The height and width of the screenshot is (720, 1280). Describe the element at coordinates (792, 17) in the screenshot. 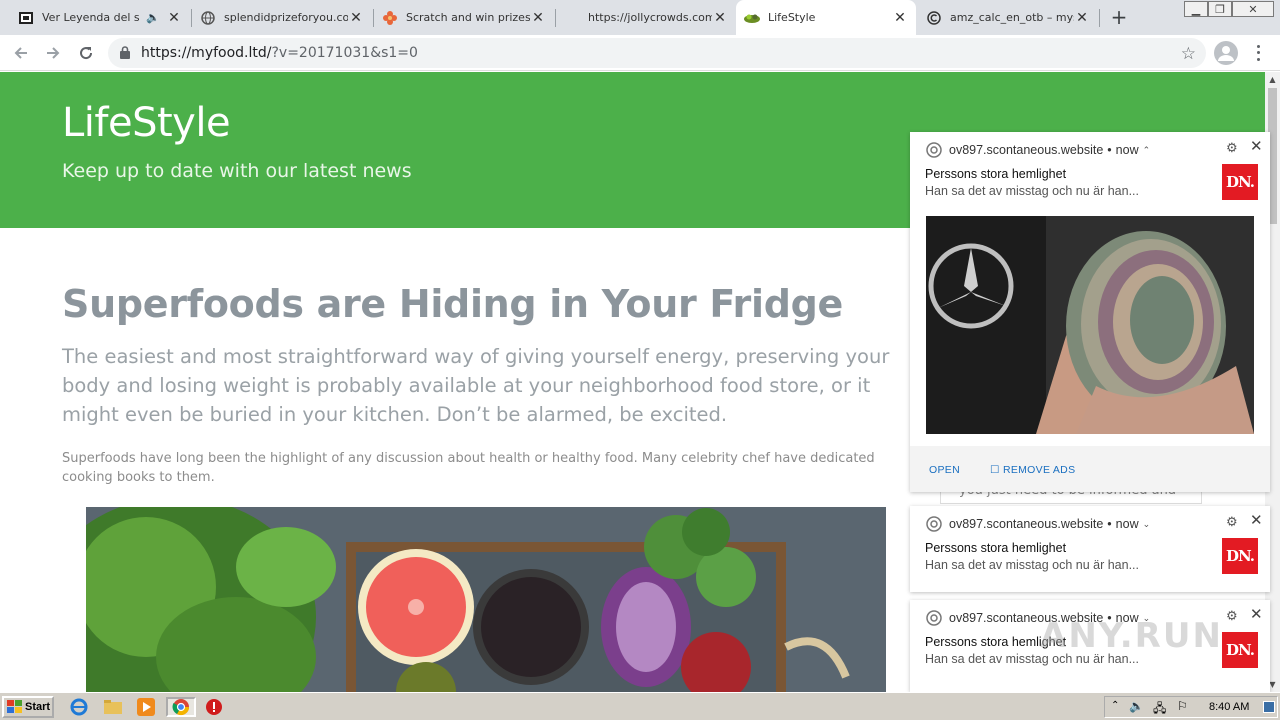

I see `tab-title: LifeStyle` at that location.